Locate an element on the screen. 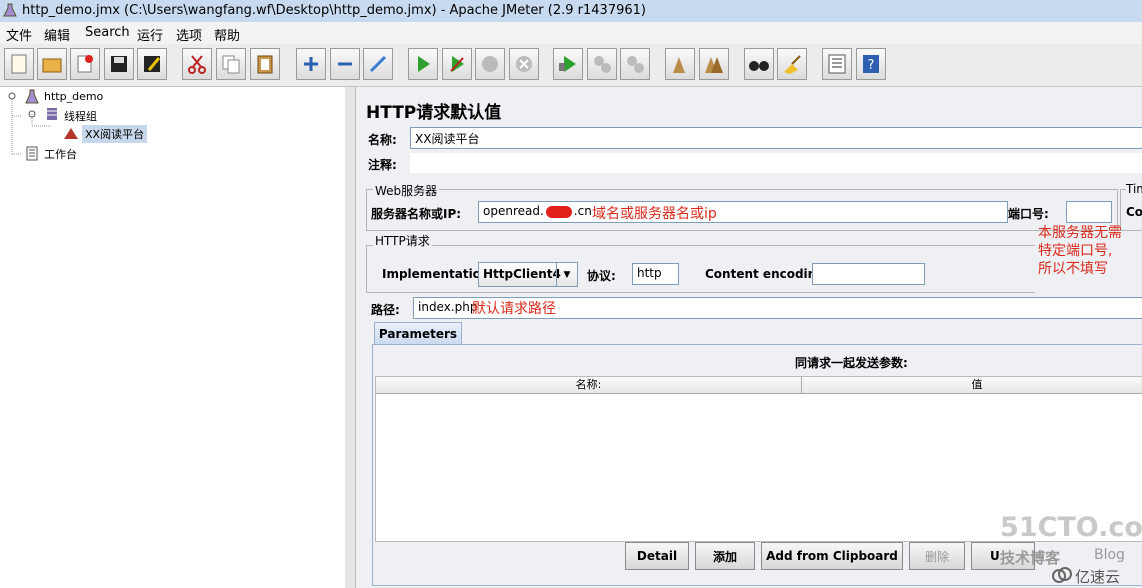 The height and width of the screenshot is (588, 1142). scissors-icon is located at coordinates (197, 64).